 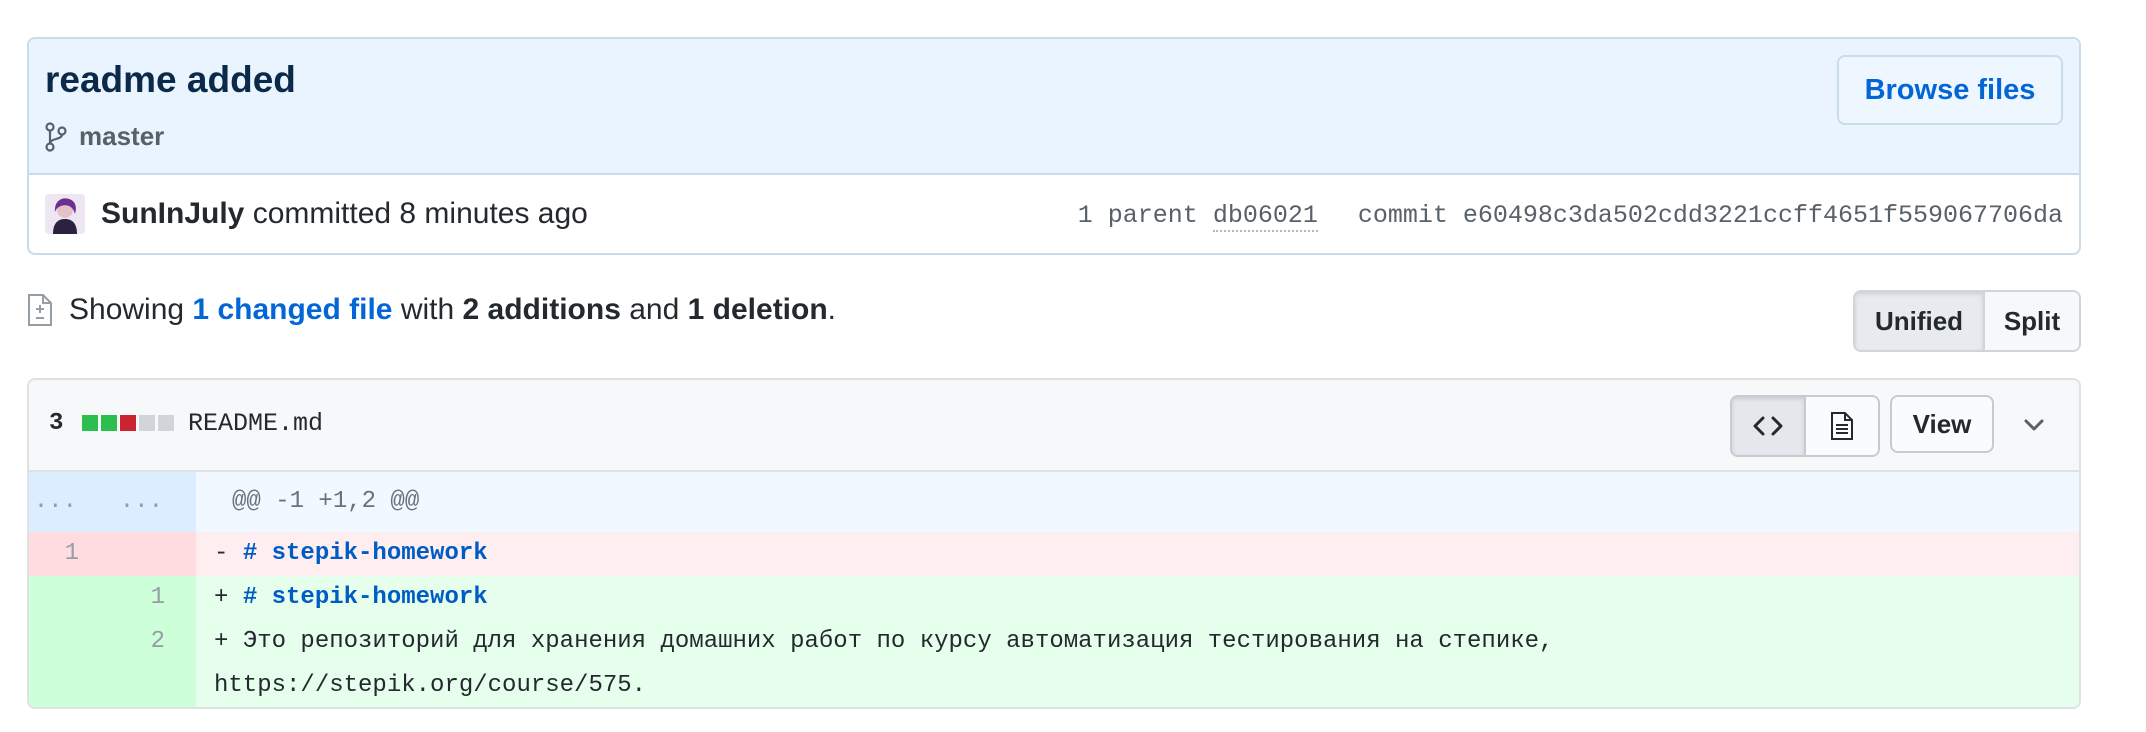 I want to click on unified-view-button: Unified, so click(x=1919, y=321).